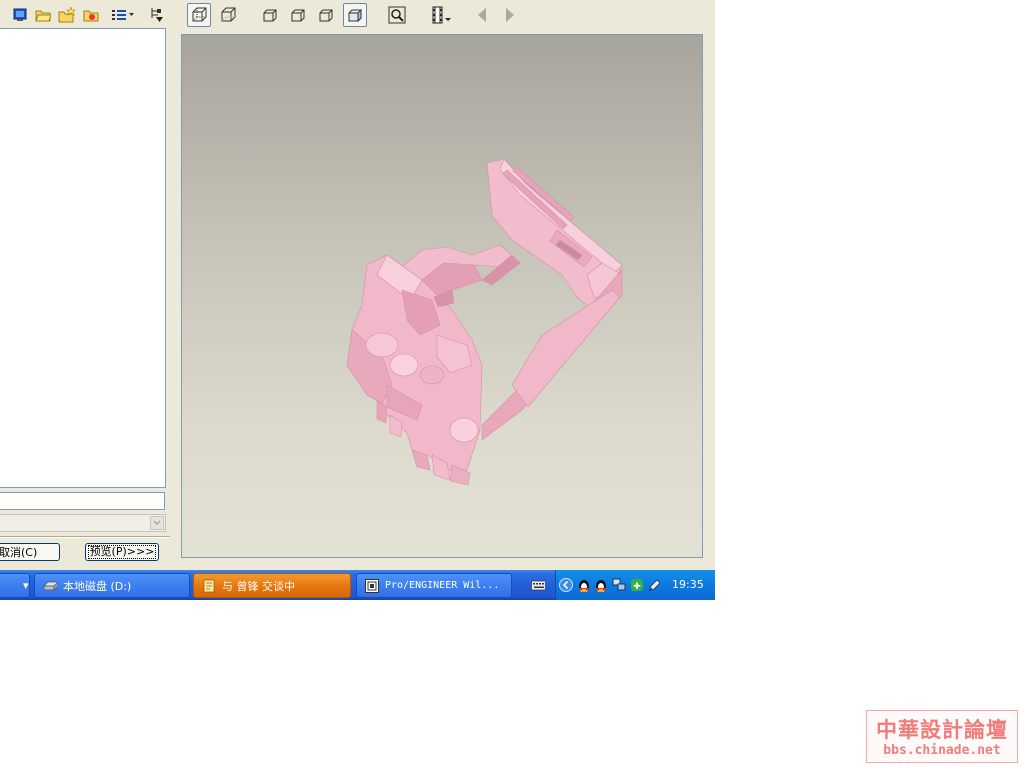 The height and width of the screenshot is (768, 1024). What do you see at coordinates (83, 523) in the screenshot?
I see `file-type-select` at bounding box center [83, 523].